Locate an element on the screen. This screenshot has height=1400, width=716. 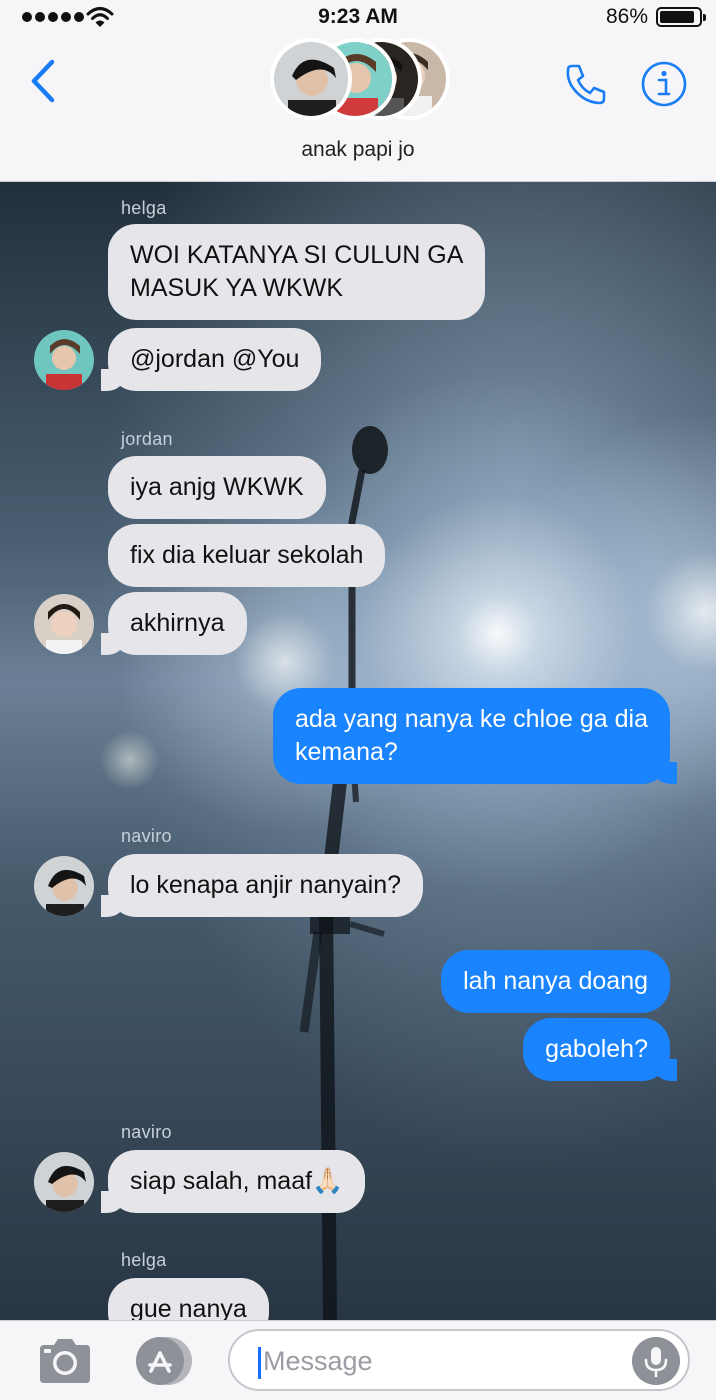
message-text: lo kenapa anjir nanyain? is located at coordinates (266, 885).